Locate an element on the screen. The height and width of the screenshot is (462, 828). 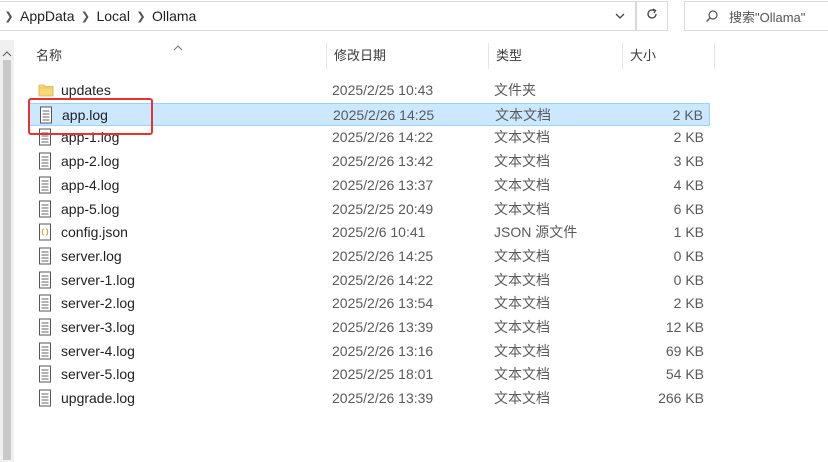
file-row-server-5-log: server-5.log 2025/2/25 18:01 文本文档 54 KB is located at coordinates (369, 374).